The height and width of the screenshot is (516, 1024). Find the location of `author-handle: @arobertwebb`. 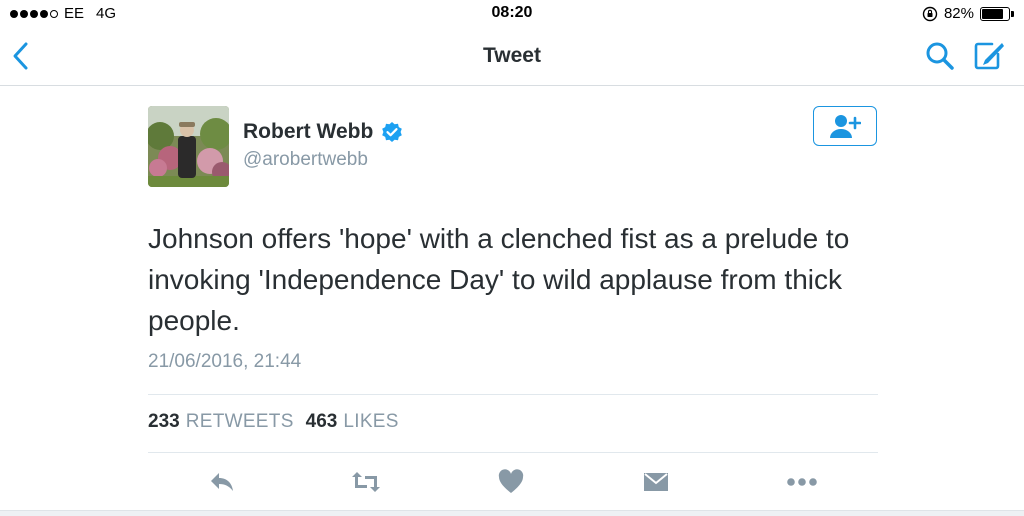

author-handle: @arobertwebb is located at coordinates (305, 160).